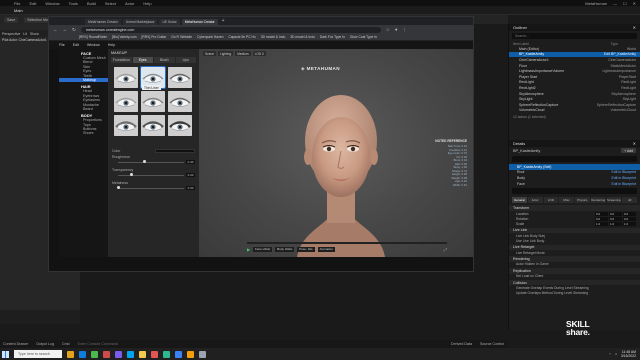 This screenshot has width=640, height=360. I want to click on windows-start-icon, so click(5, 354).